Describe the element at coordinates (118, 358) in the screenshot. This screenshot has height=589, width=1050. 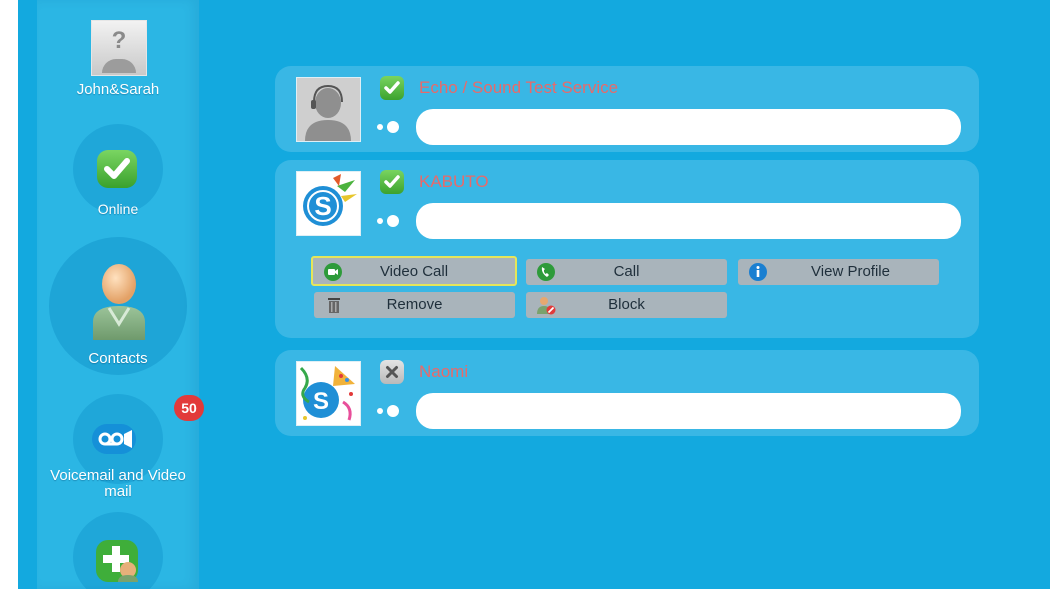
I see `nav-contacts-label: Contacts` at that location.